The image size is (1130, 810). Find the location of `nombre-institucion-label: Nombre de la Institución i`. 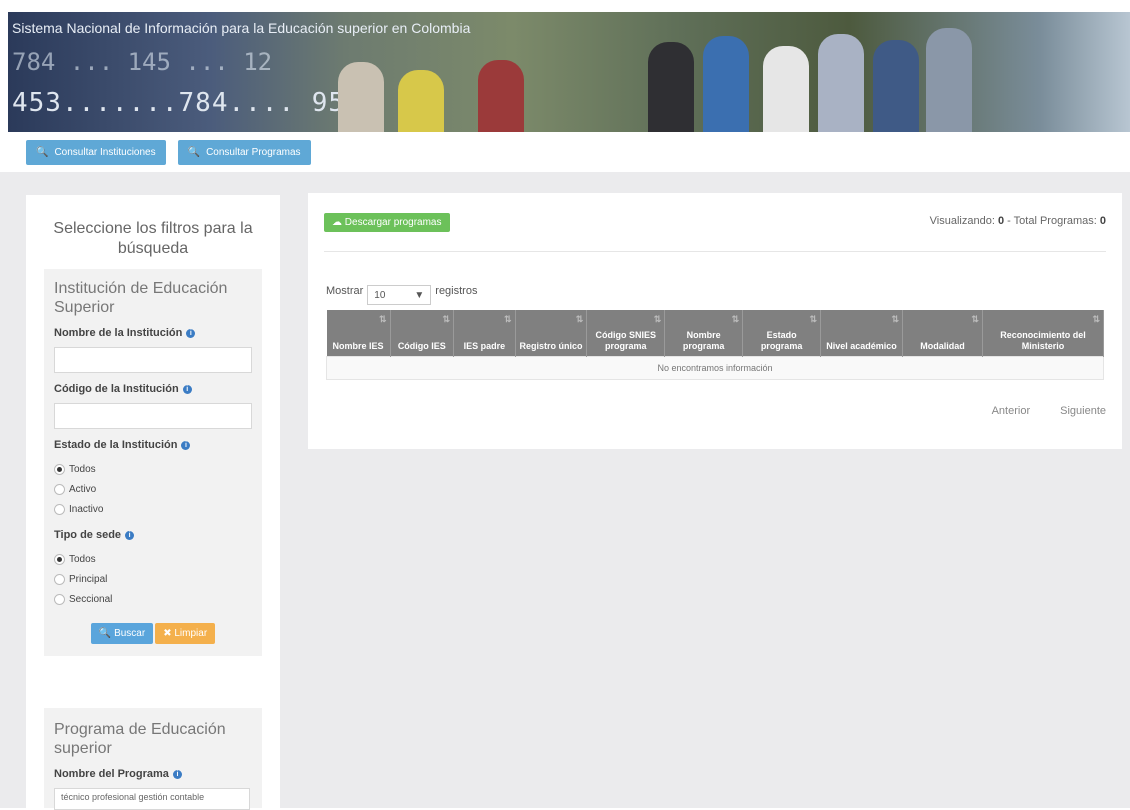

nombre-institucion-label: Nombre de la Institución i is located at coordinates (153, 333).